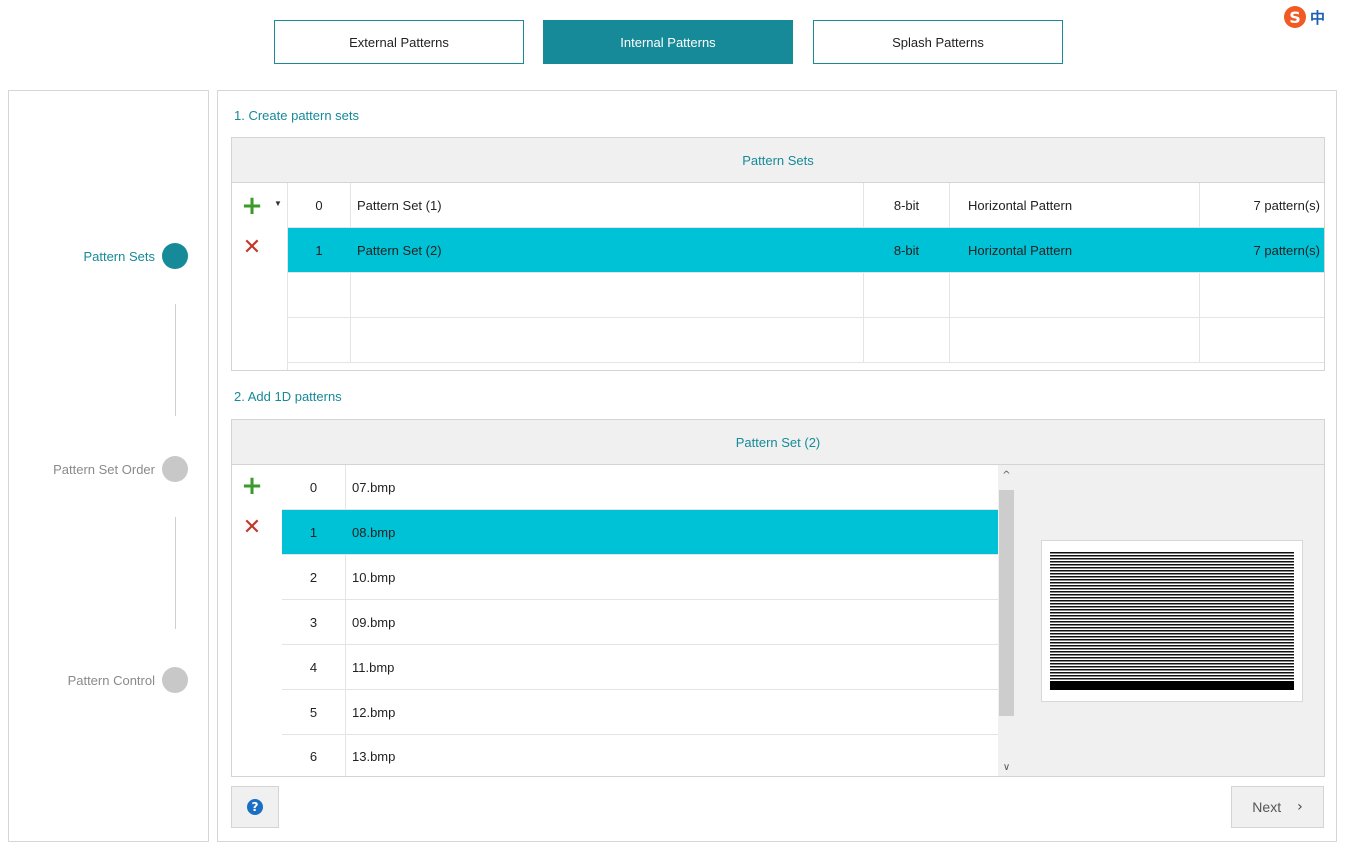  I want to click on ime-indicator: S 中, so click(1318, 17).